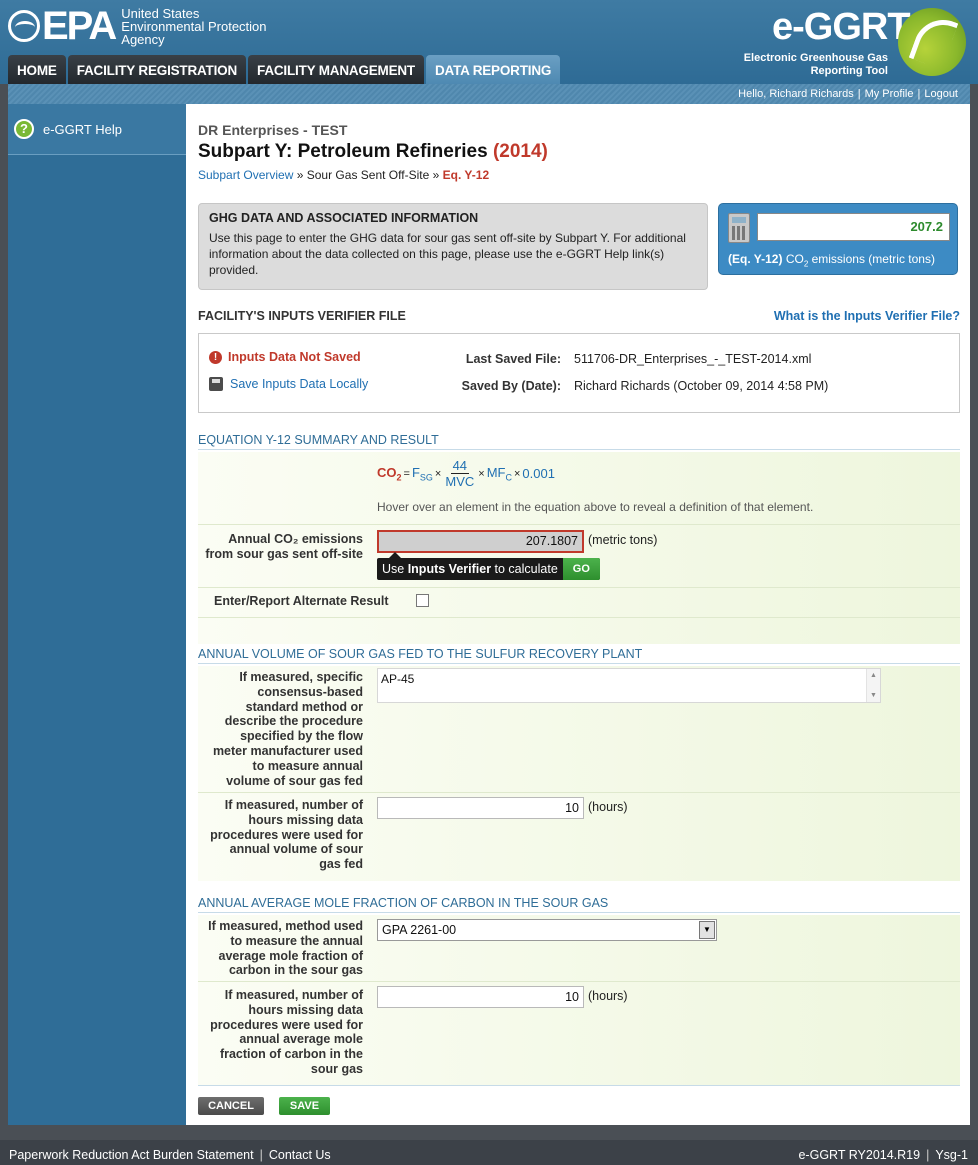 Image resolution: width=978 pixels, height=1165 pixels. I want to click on equation-mfc: MFC, so click(499, 474).